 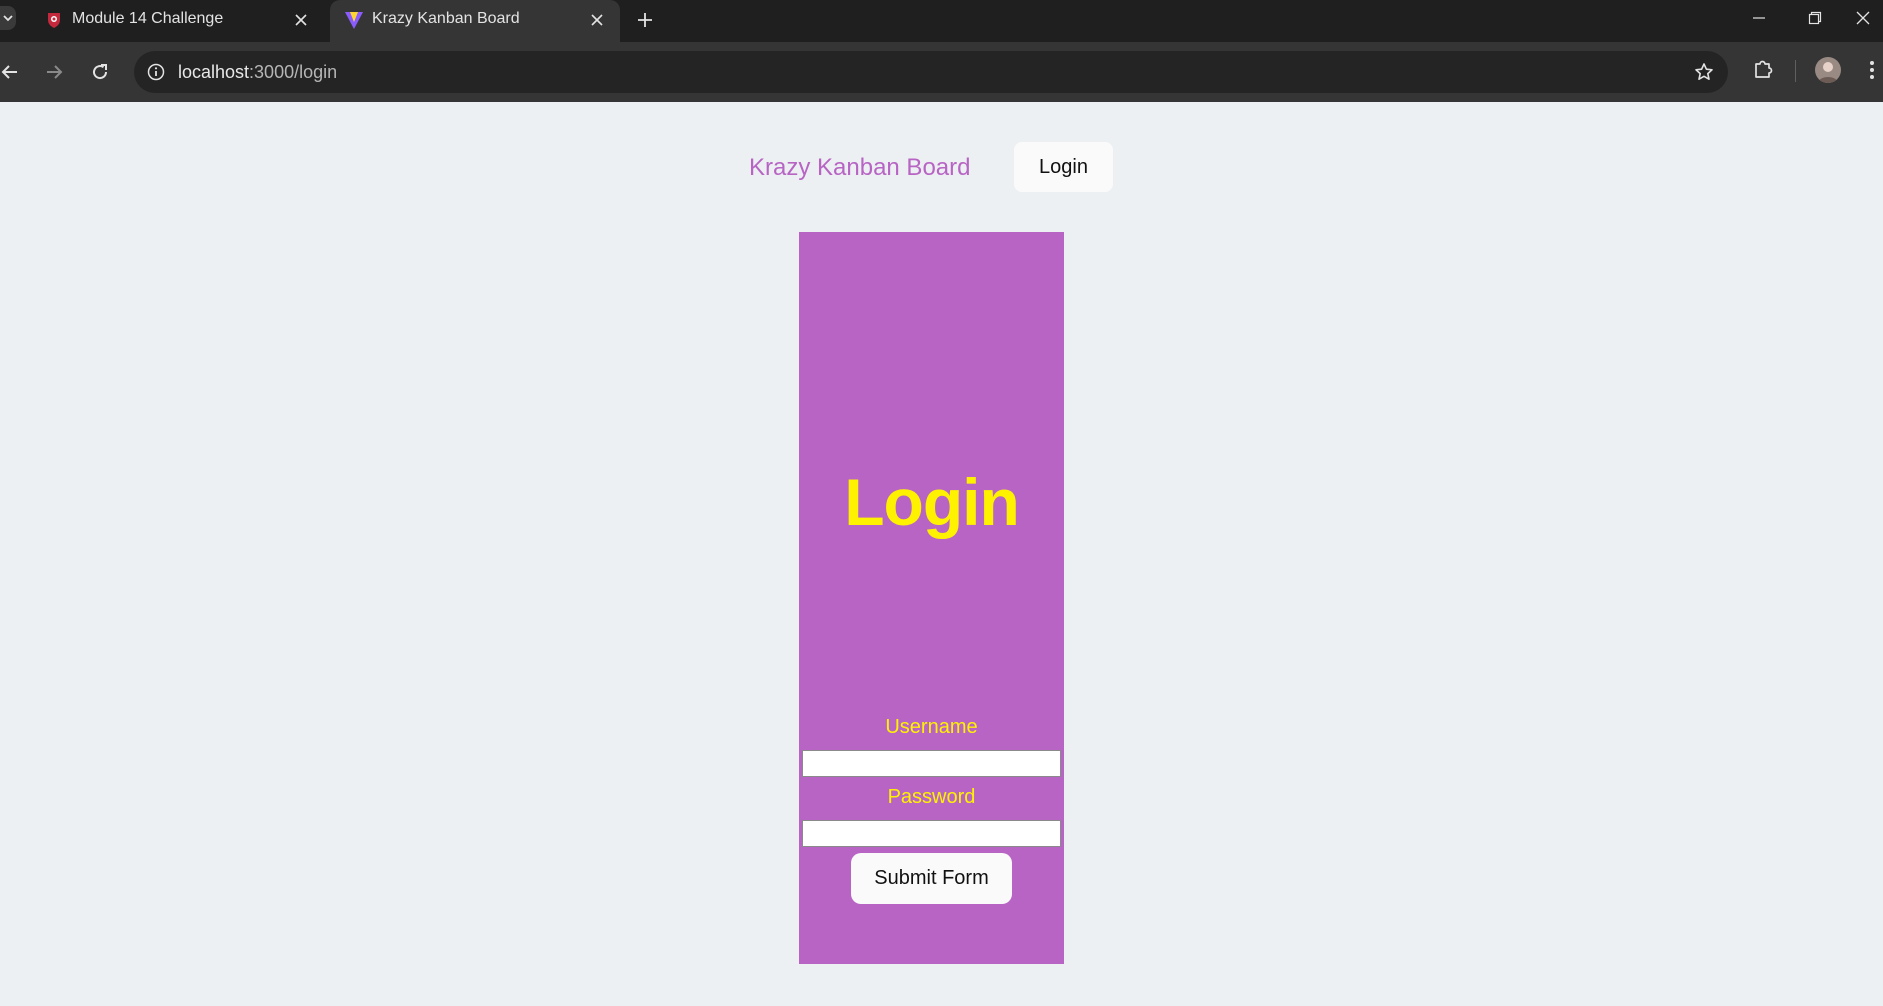 I want to click on chevron-down-icon, so click(x=8, y=18).